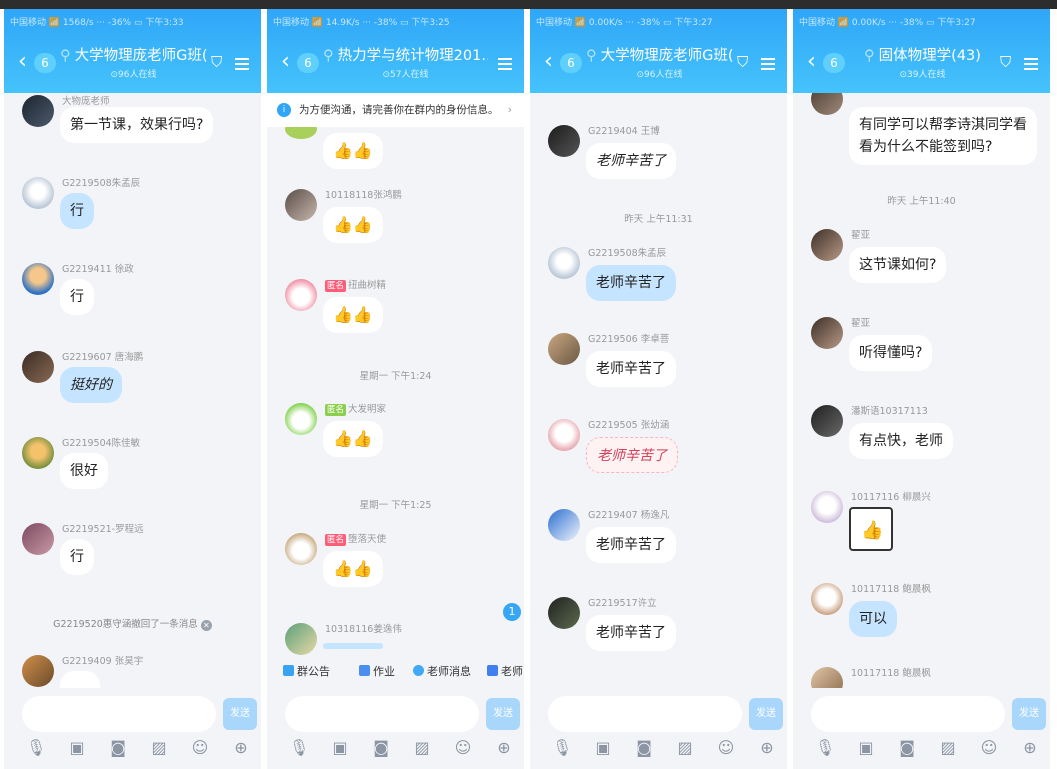 The height and width of the screenshot is (769, 1057). Describe the element at coordinates (505, 671) in the screenshot. I see `teacher-more-button: 老师E` at that location.